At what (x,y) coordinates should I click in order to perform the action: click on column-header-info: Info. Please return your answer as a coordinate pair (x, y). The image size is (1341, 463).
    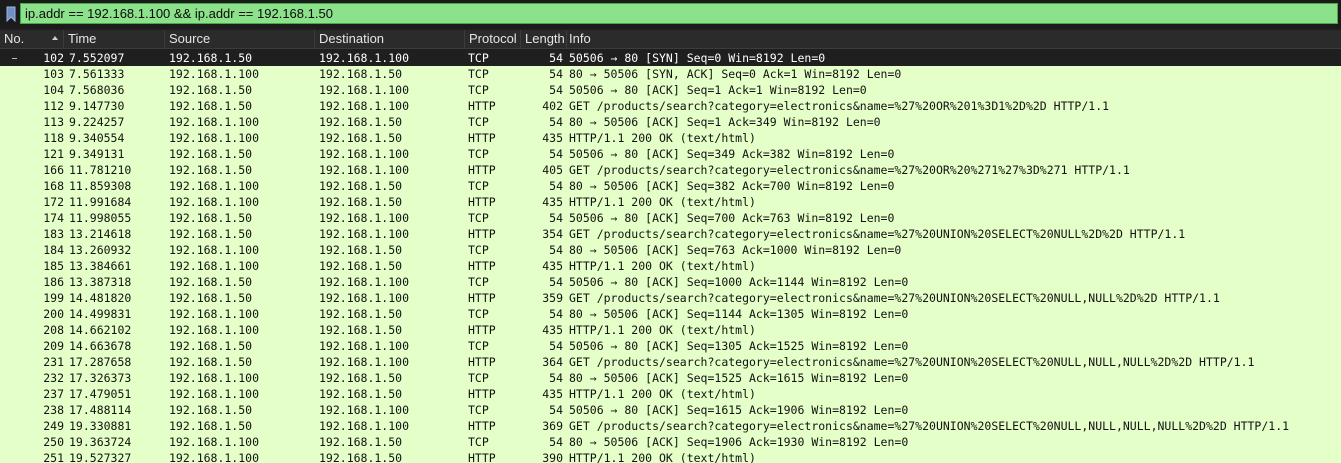
    Looking at the image, I should click on (953, 39).